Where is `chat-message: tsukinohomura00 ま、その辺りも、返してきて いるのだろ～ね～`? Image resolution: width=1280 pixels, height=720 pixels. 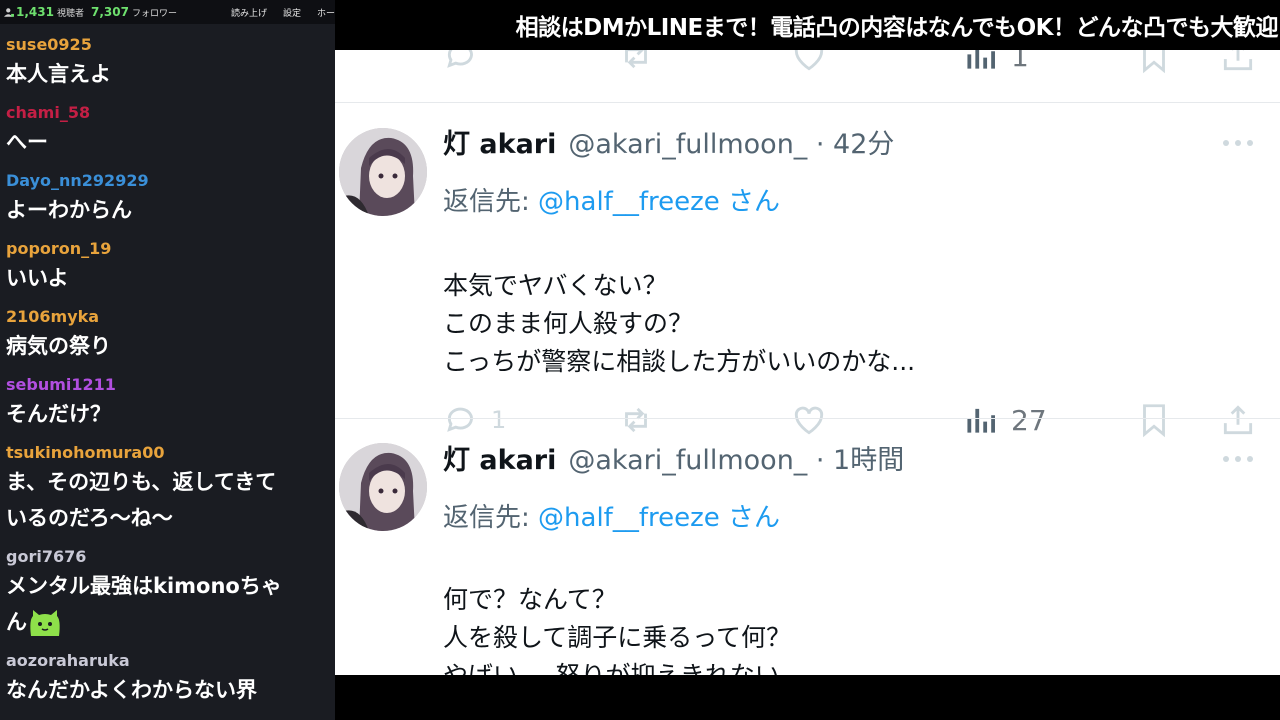
chat-message: tsukinohomura00 ま、その辺りも、返してきて いるのだろ～ね～ is located at coordinates (168, 489).